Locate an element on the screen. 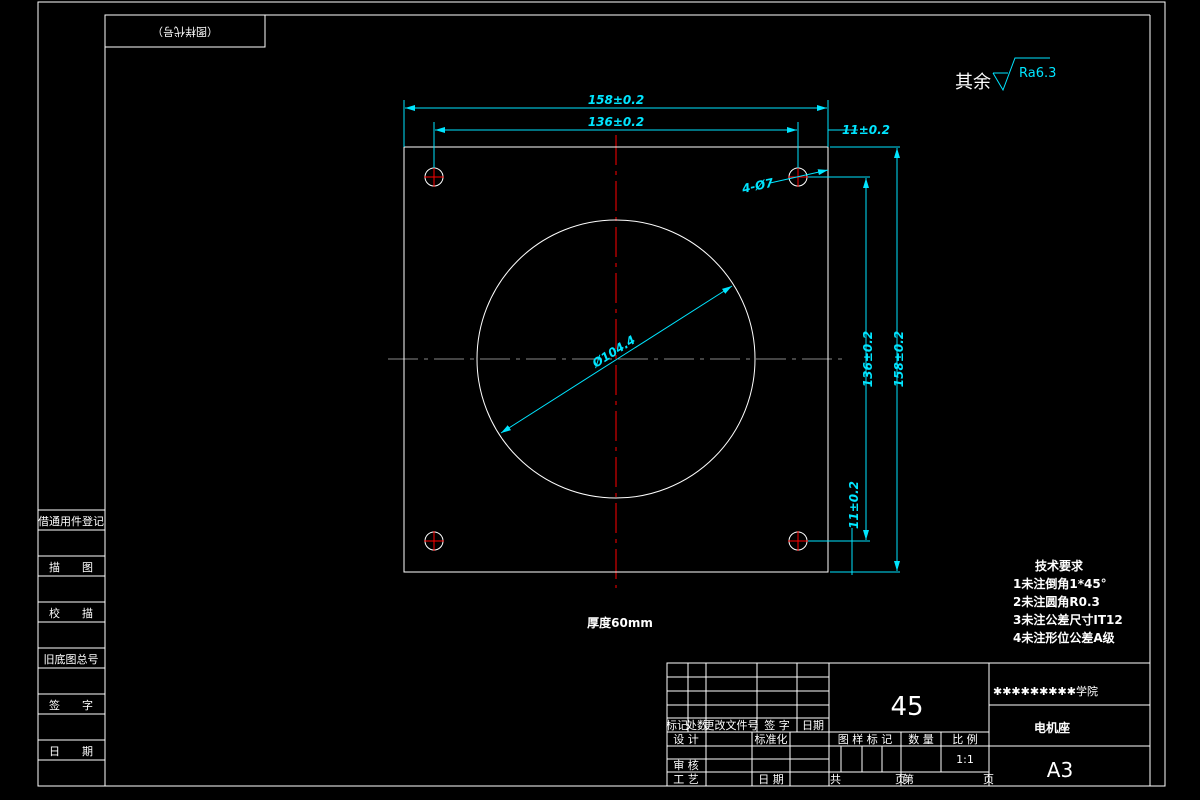 This screenshot has width=1200, height=800. qty-header: 数 量 is located at coordinates (921, 739).